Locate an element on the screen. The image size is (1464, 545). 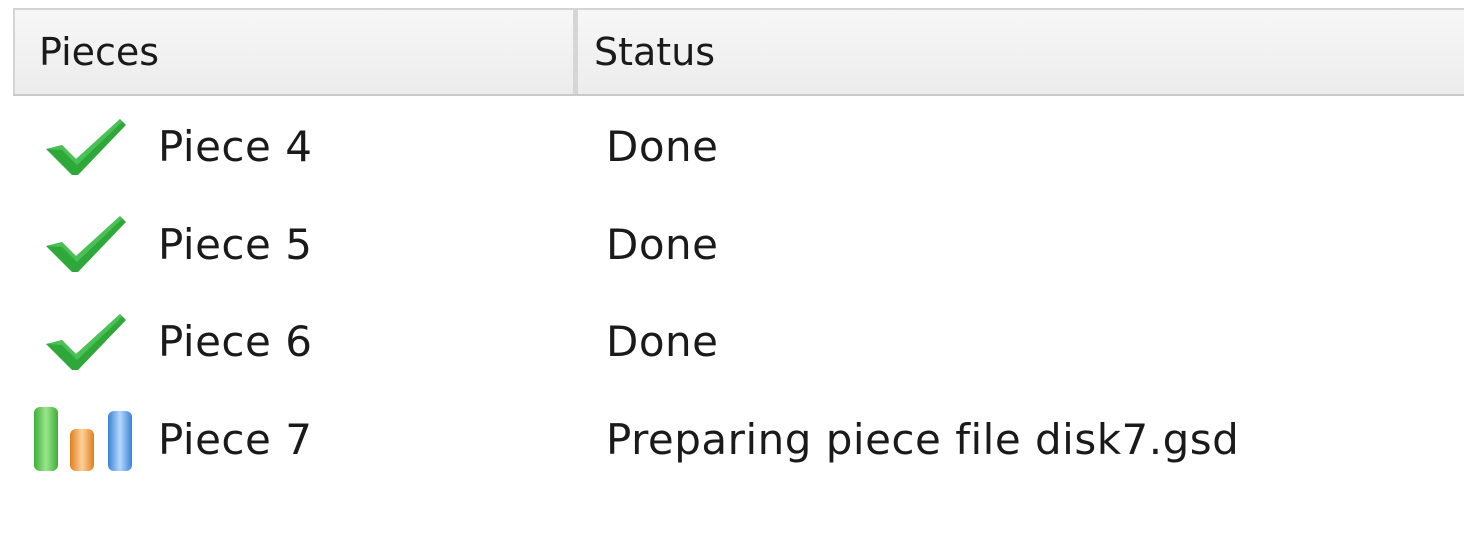
column-header-status-label: Status is located at coordinates (655, 52).